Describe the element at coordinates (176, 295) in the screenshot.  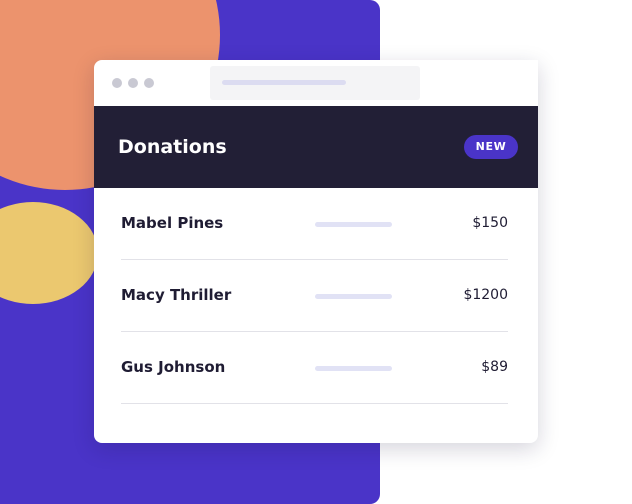
I see `donor-name: Macy Thriller` at that location.